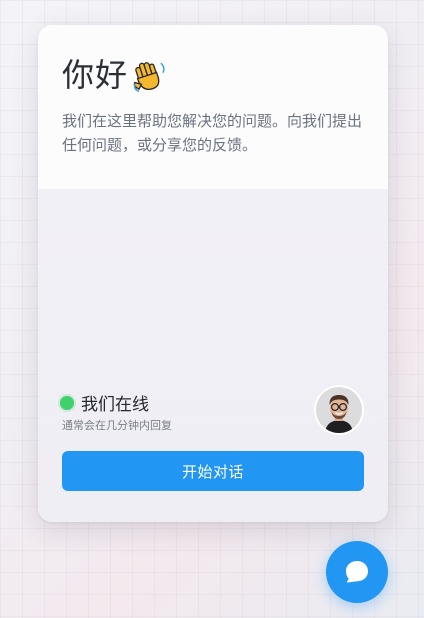 This screenshot has width=424, height=618. I want to click on reply-time-note: 通常会在几分钟内回复, so click(117, 425).